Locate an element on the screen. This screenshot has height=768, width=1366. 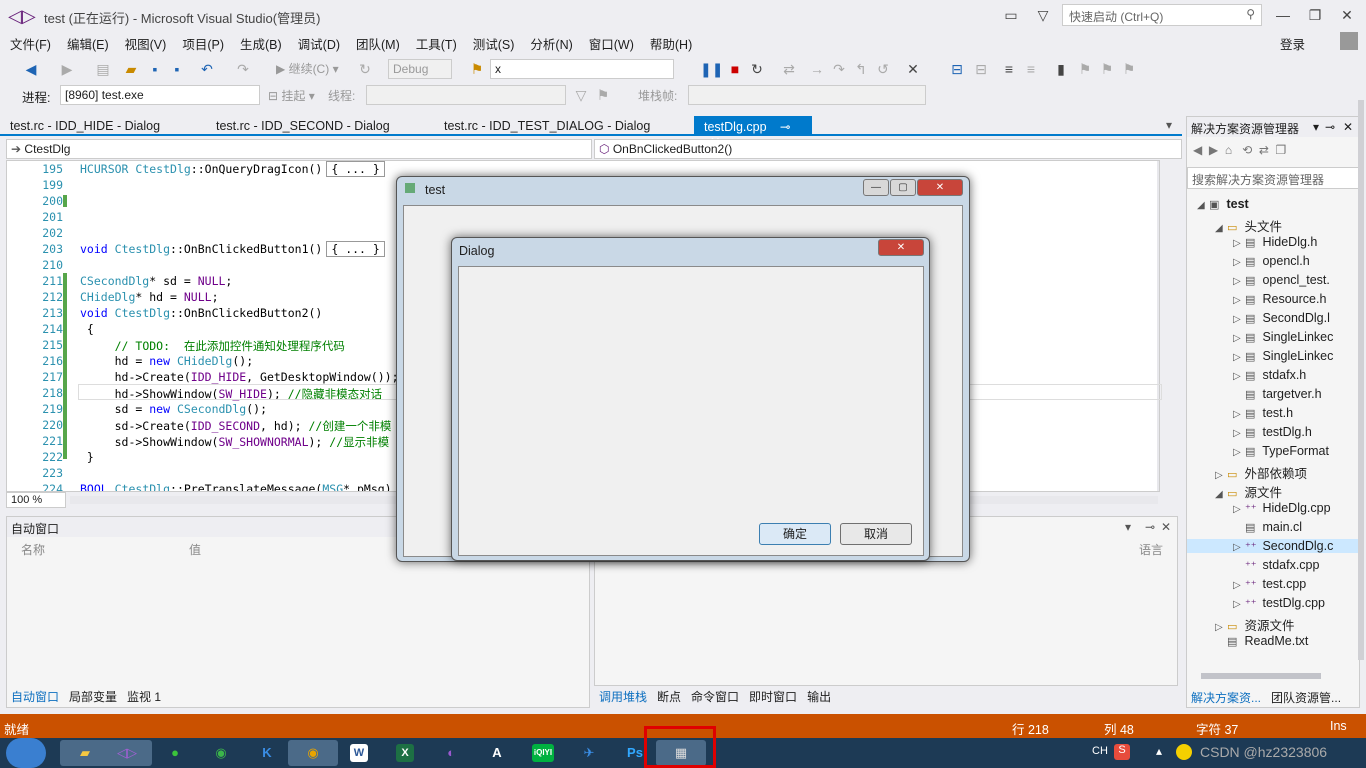
forward-icon: ▶ is located at coordinates (67, 69).